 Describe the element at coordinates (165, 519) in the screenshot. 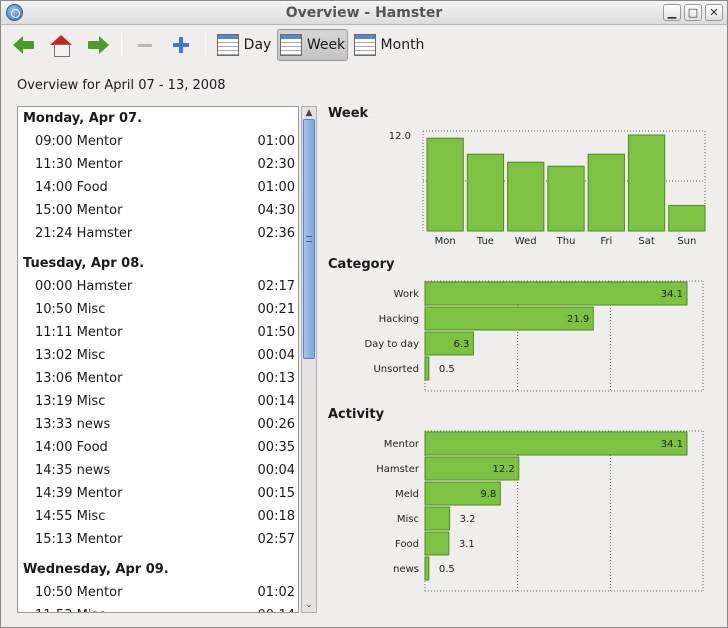

I see `fact-row: 14:55 Misc 00:18` at that location.